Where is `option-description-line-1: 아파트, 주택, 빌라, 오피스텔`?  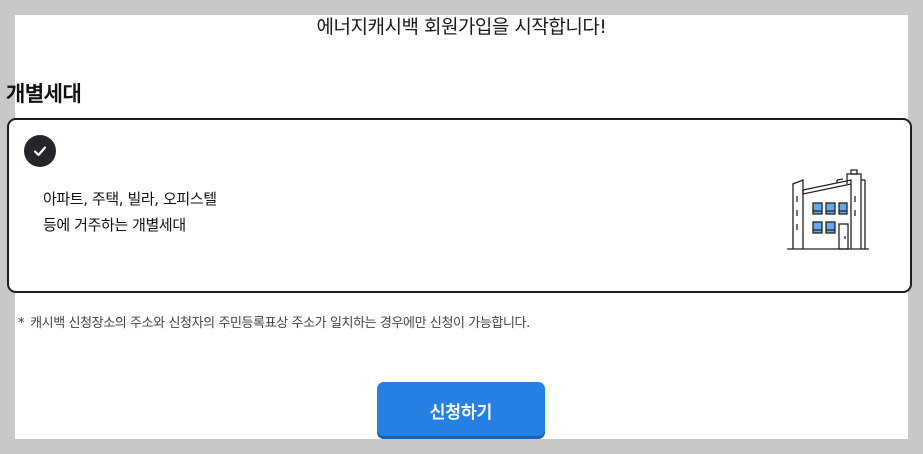 option-description-line-1: 아파트, 주택, 빌라, 오피스텔 is located at coordinates (130, 199).